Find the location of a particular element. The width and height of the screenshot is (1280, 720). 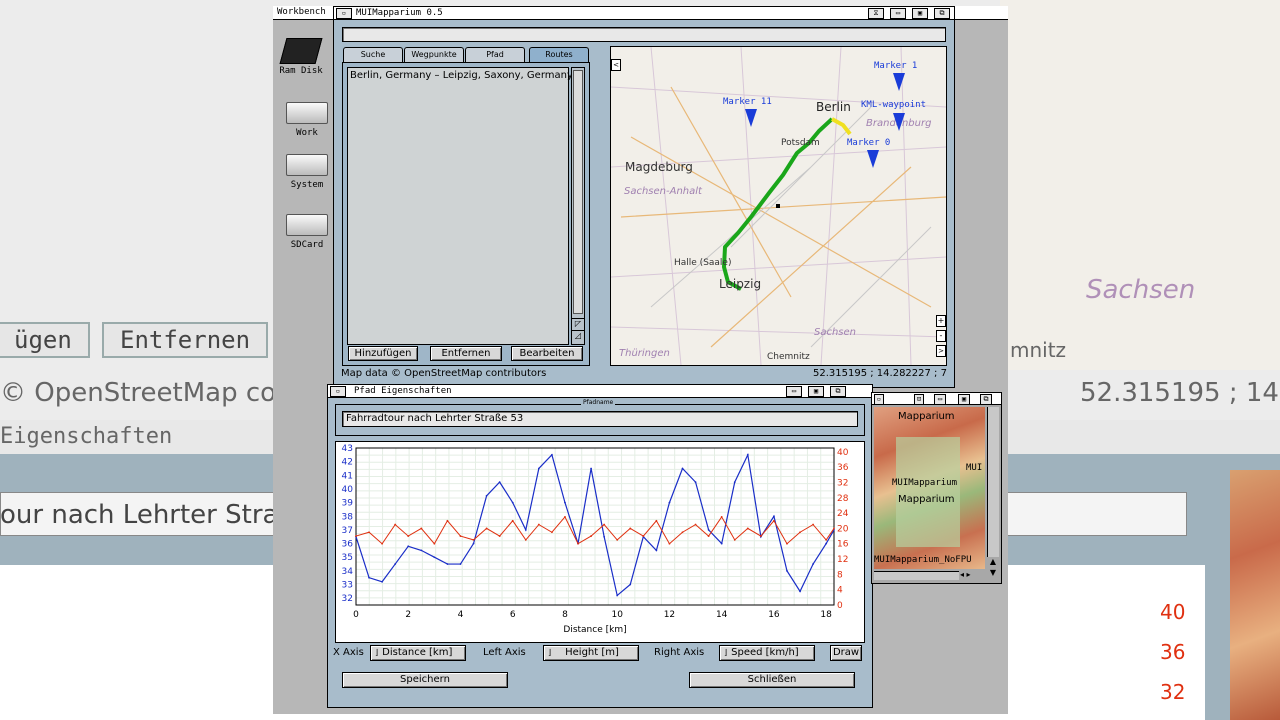

side-window-titlebar: ▫ ⊡ ▭ ▣ ⧉ is located at coordinates (936, 399).